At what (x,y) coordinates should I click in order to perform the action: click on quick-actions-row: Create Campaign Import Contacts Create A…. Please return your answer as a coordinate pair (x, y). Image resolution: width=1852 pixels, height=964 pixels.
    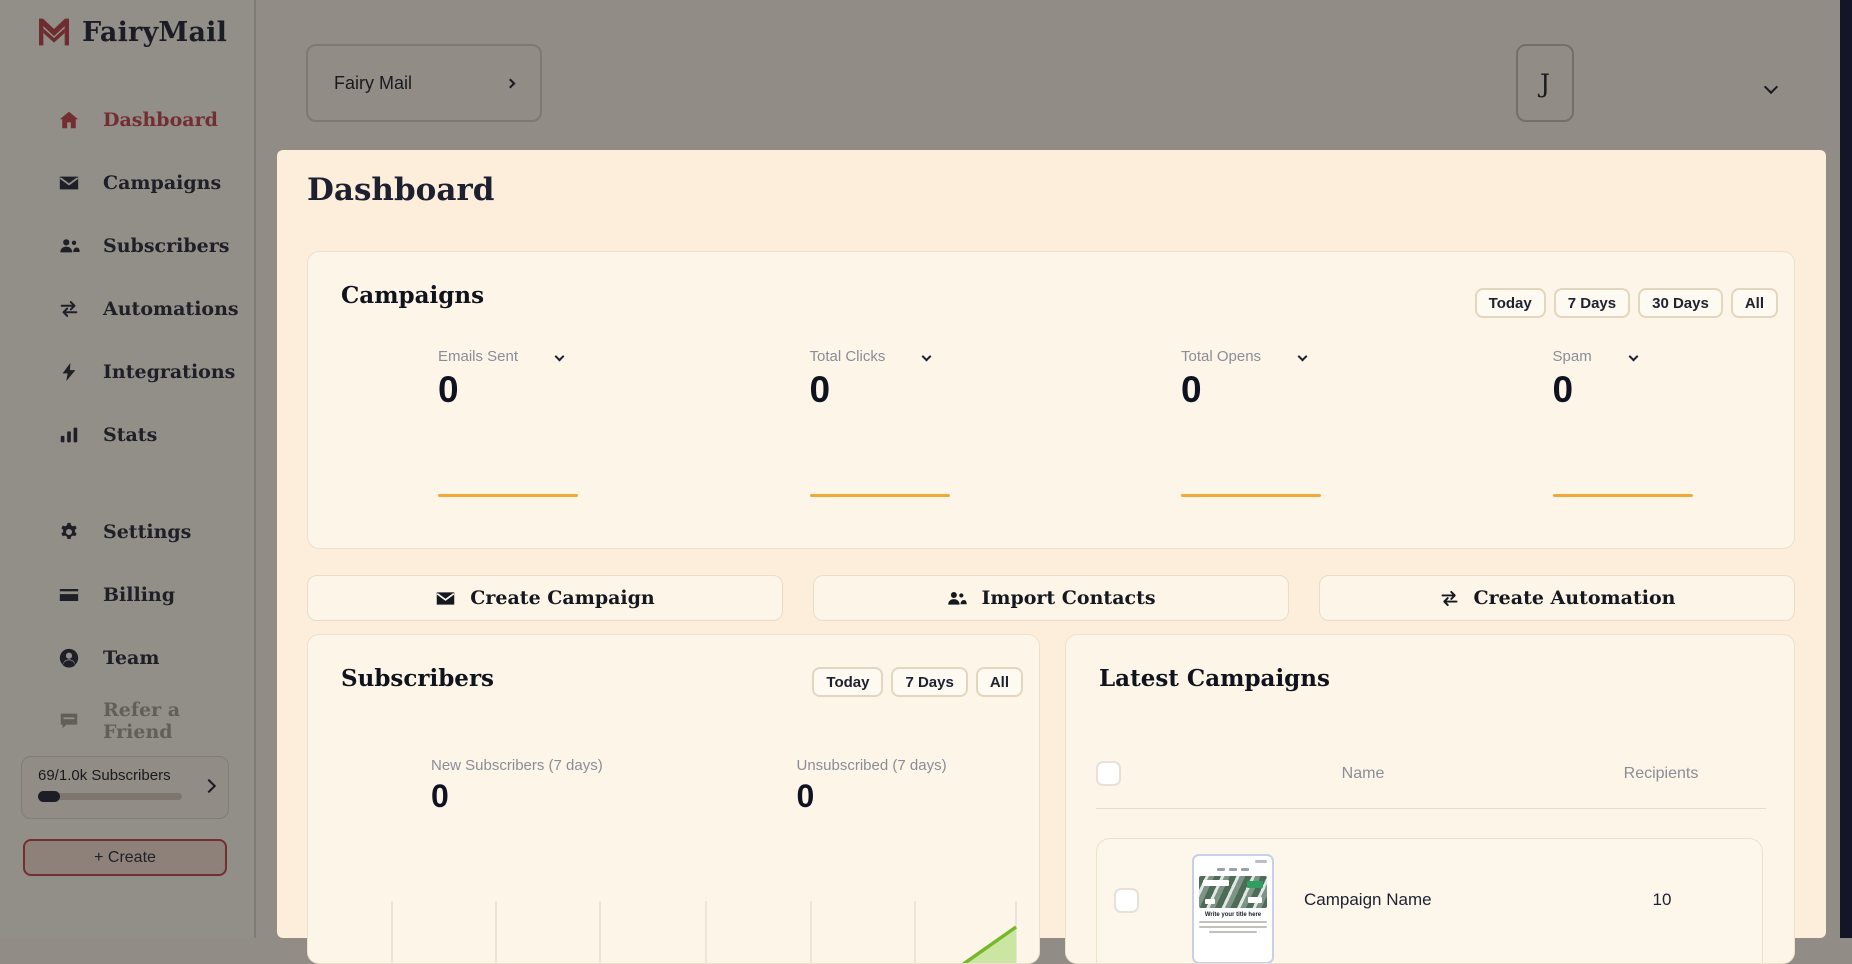
    Looking at the image, I should click on (1051, 598).